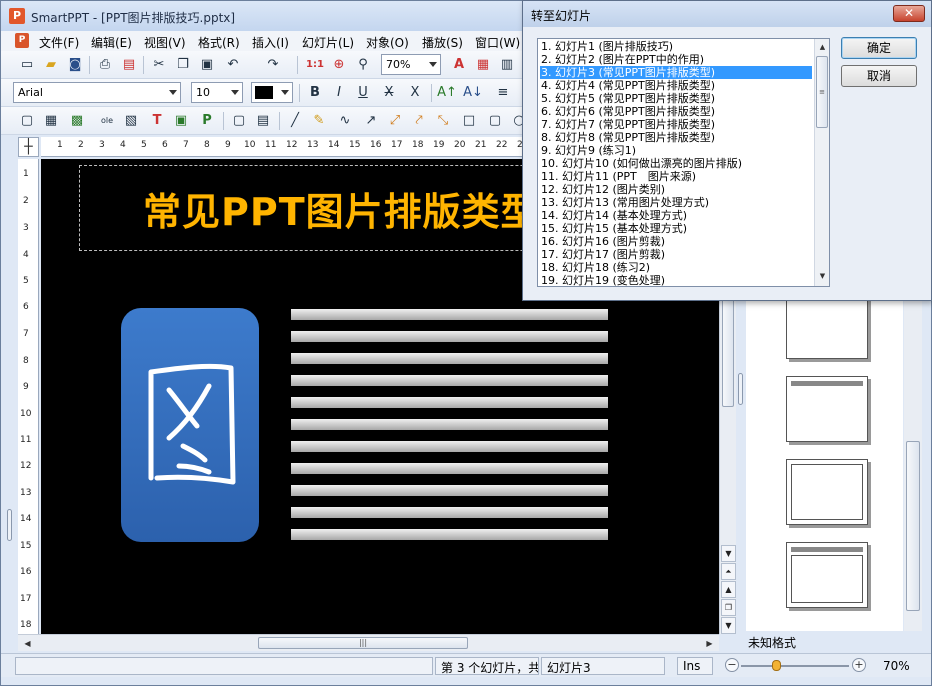 The height and width of the screenshot is (686, 932). What do you see at coordinates (676, 254) in the screenshot?
I see `slide-list-item: 17. 幻灯片17 (图片剪裁)` at bounding box center [676, 254].